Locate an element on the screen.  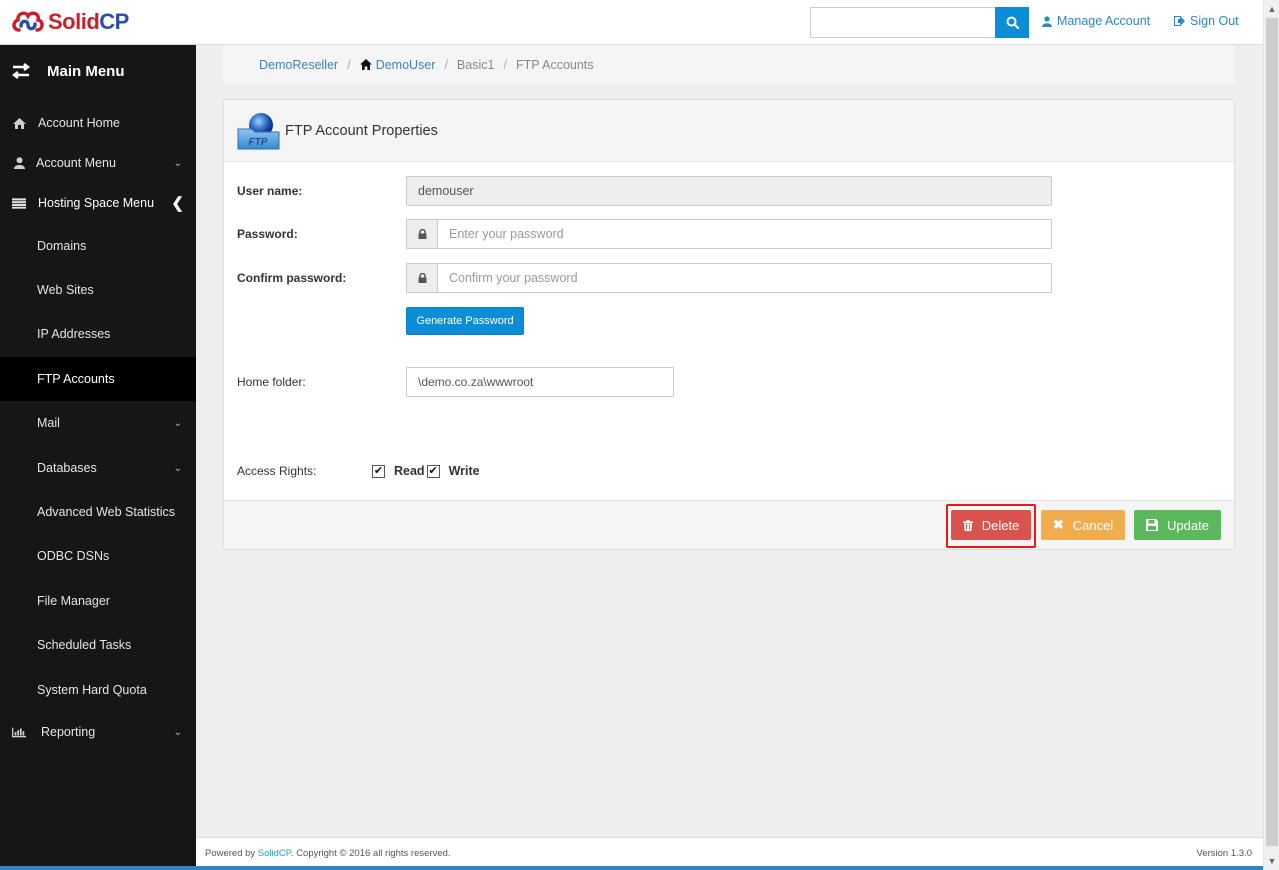
taskbar-strip is located at coordinates (631, 868).